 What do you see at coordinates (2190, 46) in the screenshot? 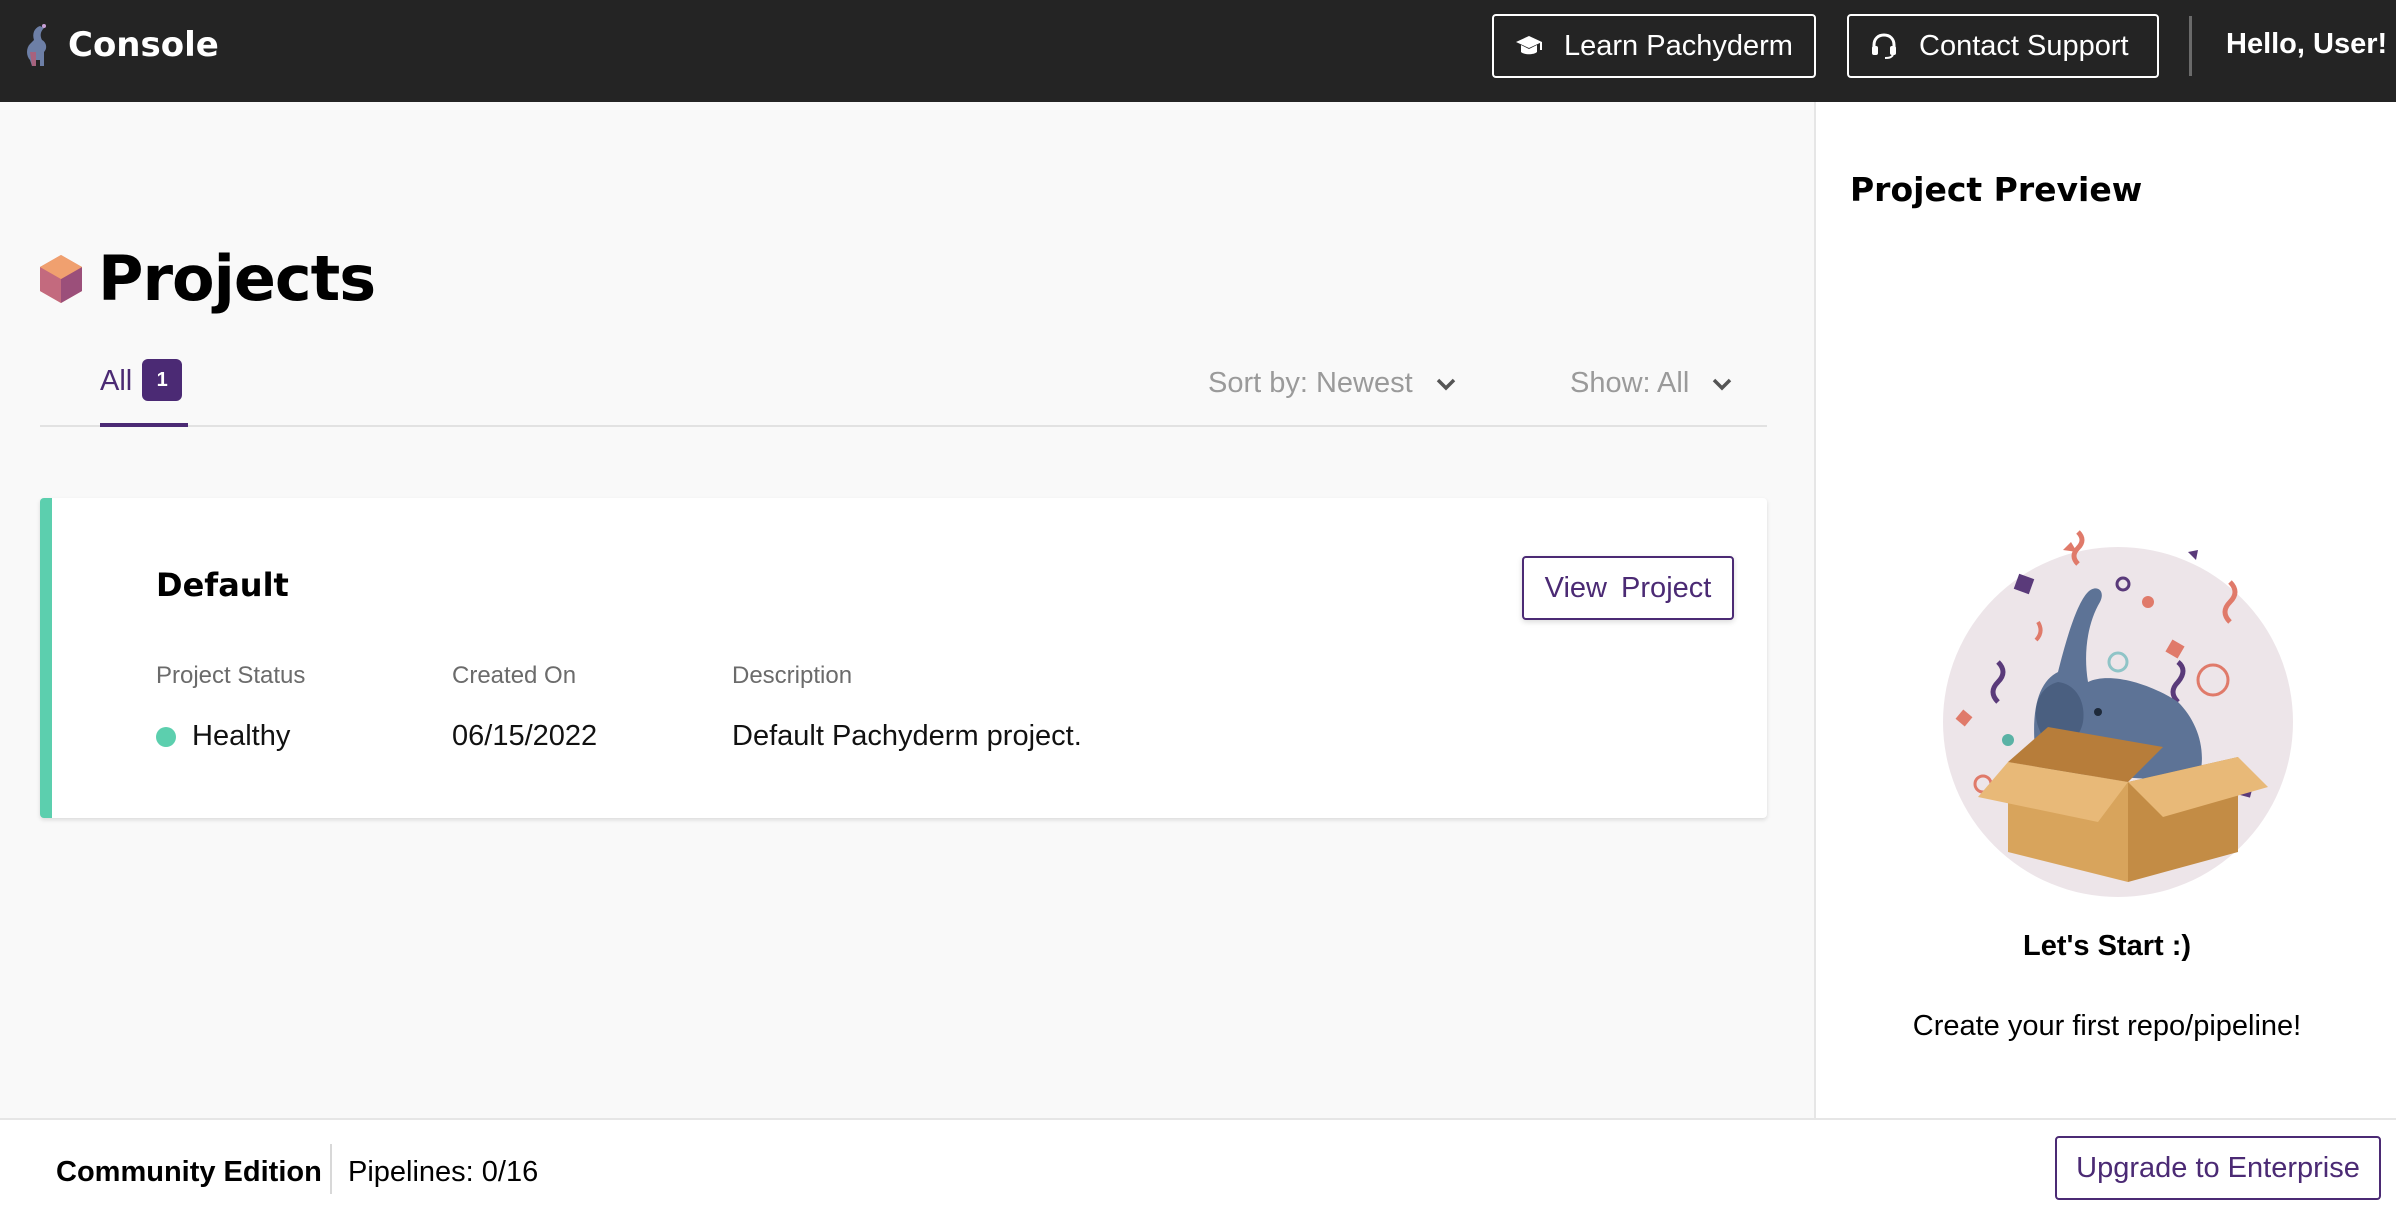
I see `header-divider` at bounding box center [2190, 46].